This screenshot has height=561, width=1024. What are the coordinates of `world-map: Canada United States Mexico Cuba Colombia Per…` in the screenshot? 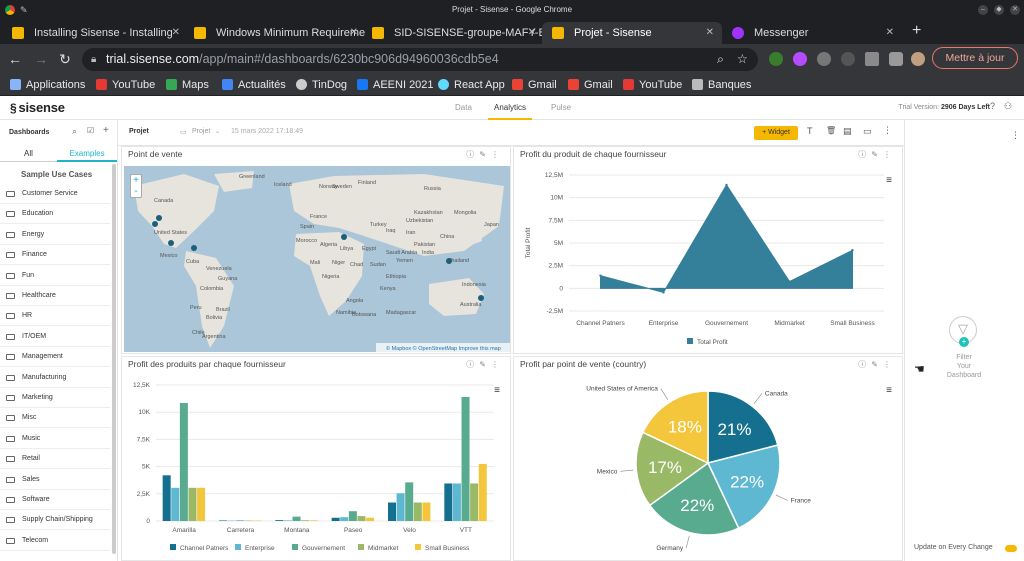 It's located at (317, 259).